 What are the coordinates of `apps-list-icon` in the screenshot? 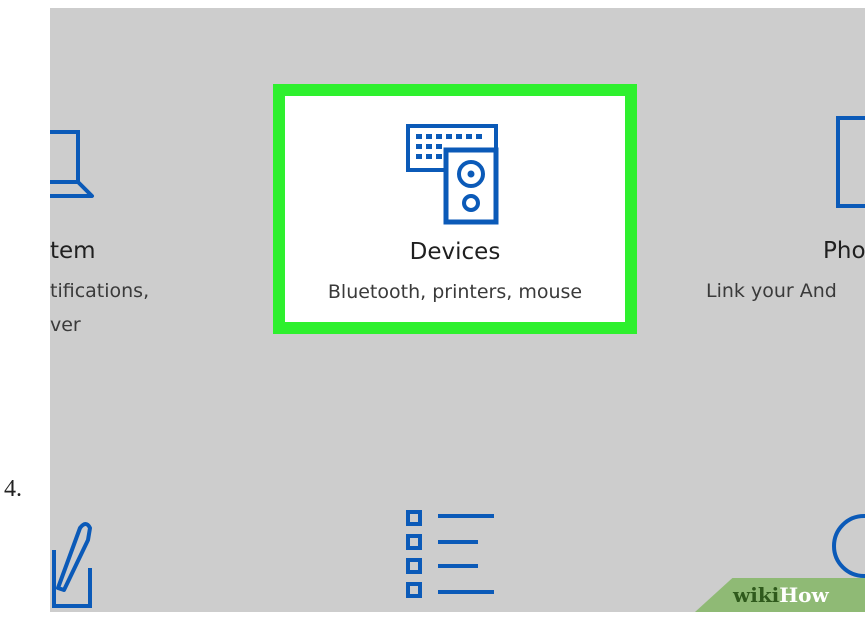 It's located at (451, 554).